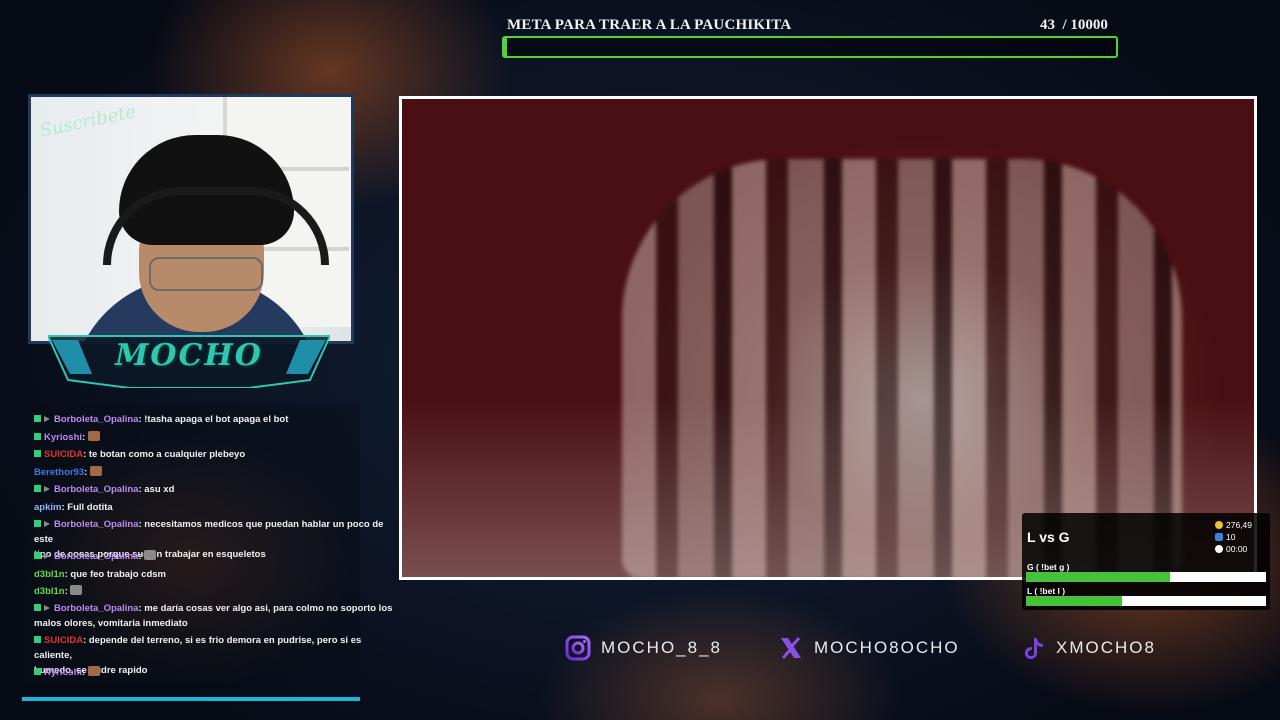 Image resolution: width=1280 pixels, height=720 pixels. I want to click on users-value: 10, so click(1231, 537).